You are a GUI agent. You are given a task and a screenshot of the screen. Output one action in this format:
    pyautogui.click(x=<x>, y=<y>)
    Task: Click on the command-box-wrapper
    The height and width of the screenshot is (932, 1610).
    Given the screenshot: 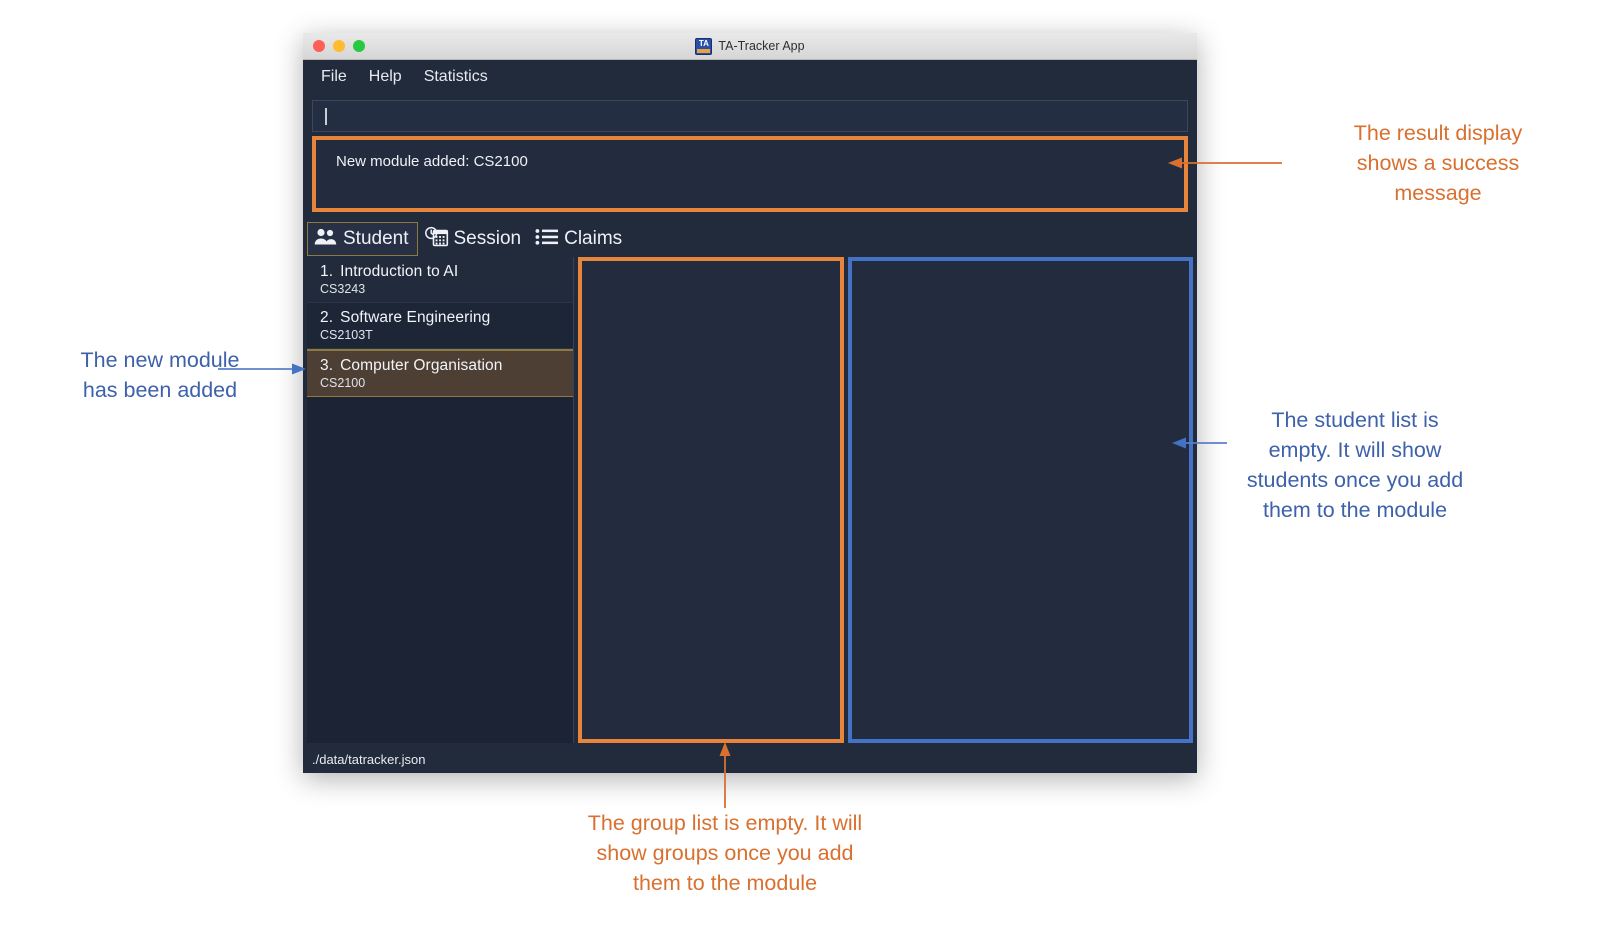 What is the action you would take?
    pyautogui.click(x=750, y=113)
    